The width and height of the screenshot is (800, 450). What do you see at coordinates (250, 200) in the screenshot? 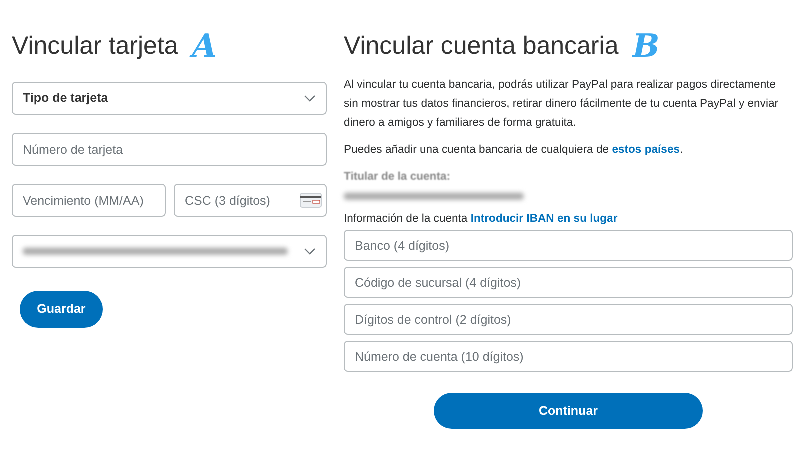
I see `csc-field: CSC (3 dígitos)` at bounding box center [250, 200].